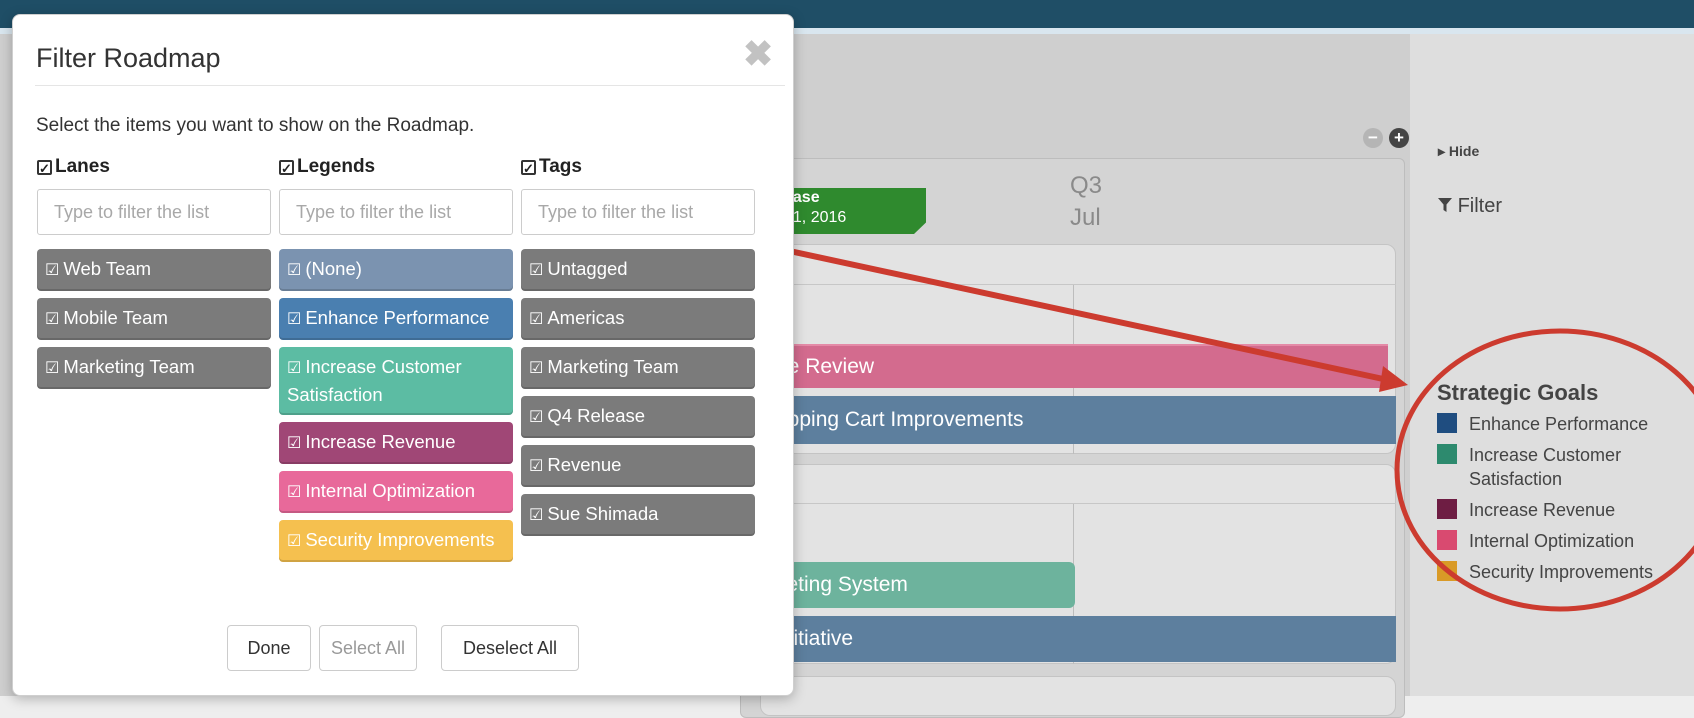  I want to click on filter-chip: ☑ Americas, so click(638, 319).